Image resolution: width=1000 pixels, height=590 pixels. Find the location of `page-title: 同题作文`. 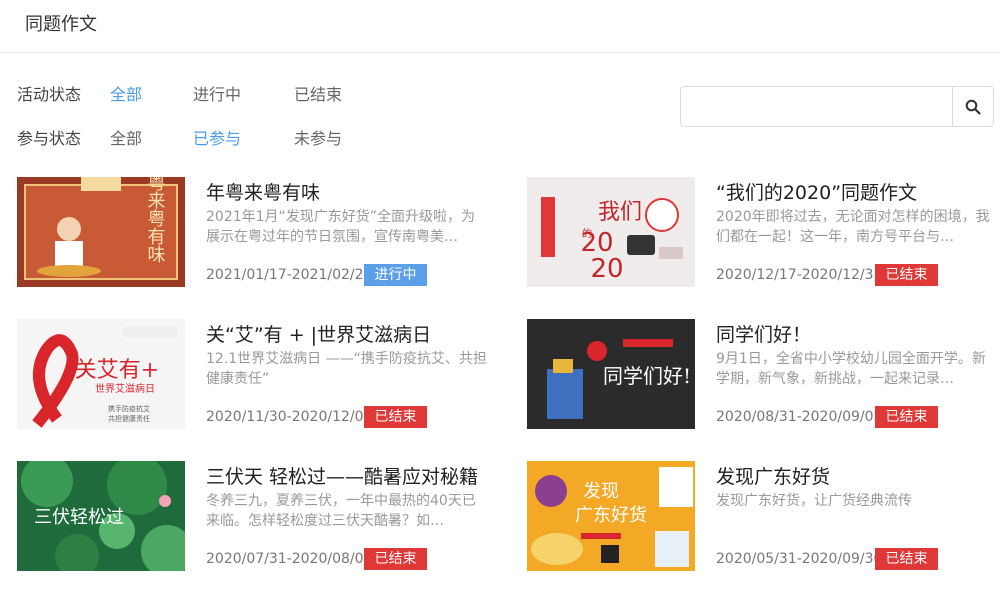

page-title: 同题作文 is located at coordinates (61, 24).